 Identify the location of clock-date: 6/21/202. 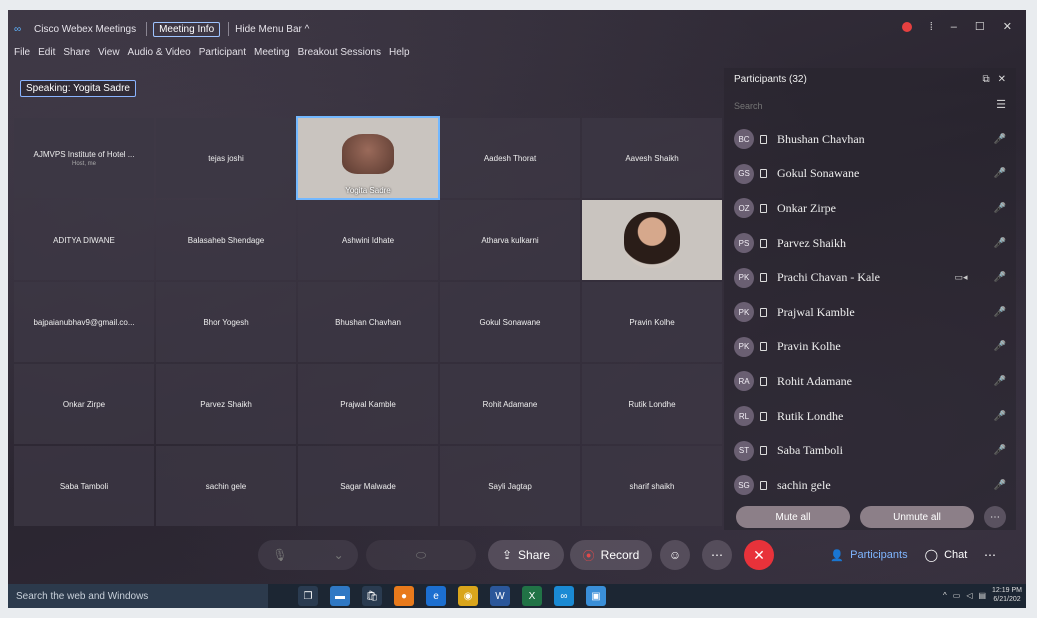
(1007, 599).